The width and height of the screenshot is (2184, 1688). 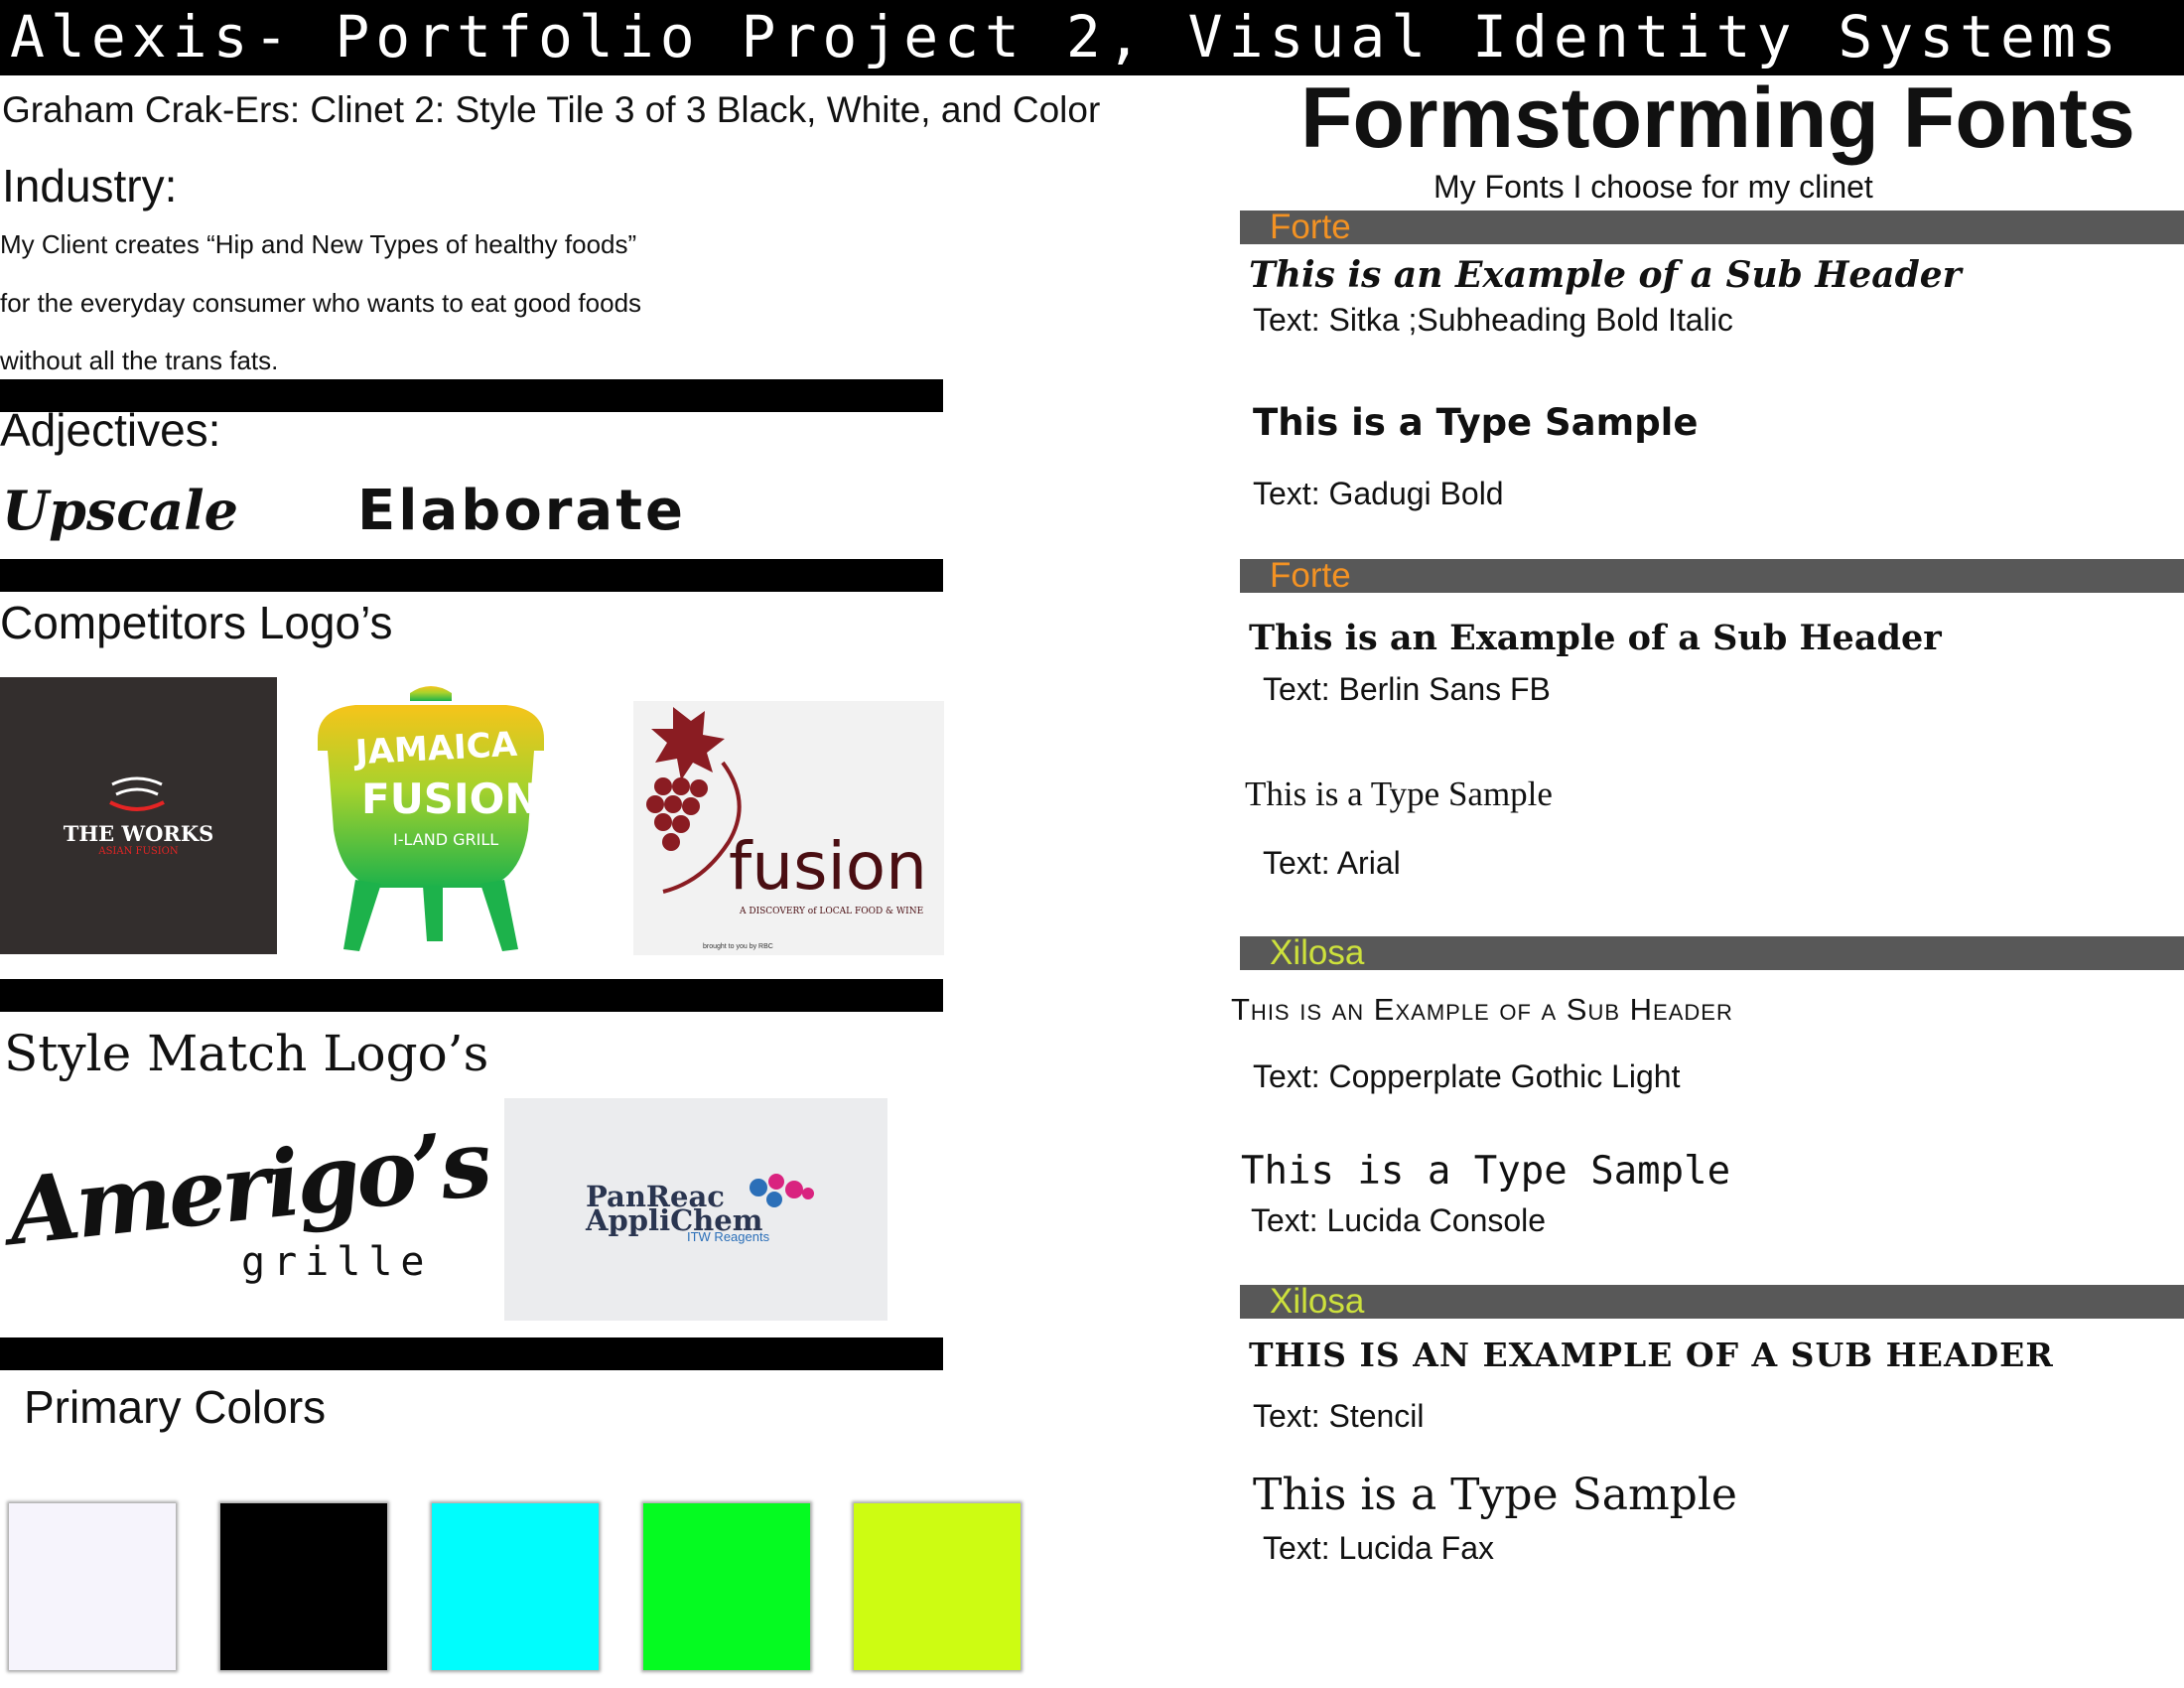 What do you see at coordinates (738, 946) in the screenshot?
I see `fusion-credit: brought to you by RBC` at bounding box center [738, 946].